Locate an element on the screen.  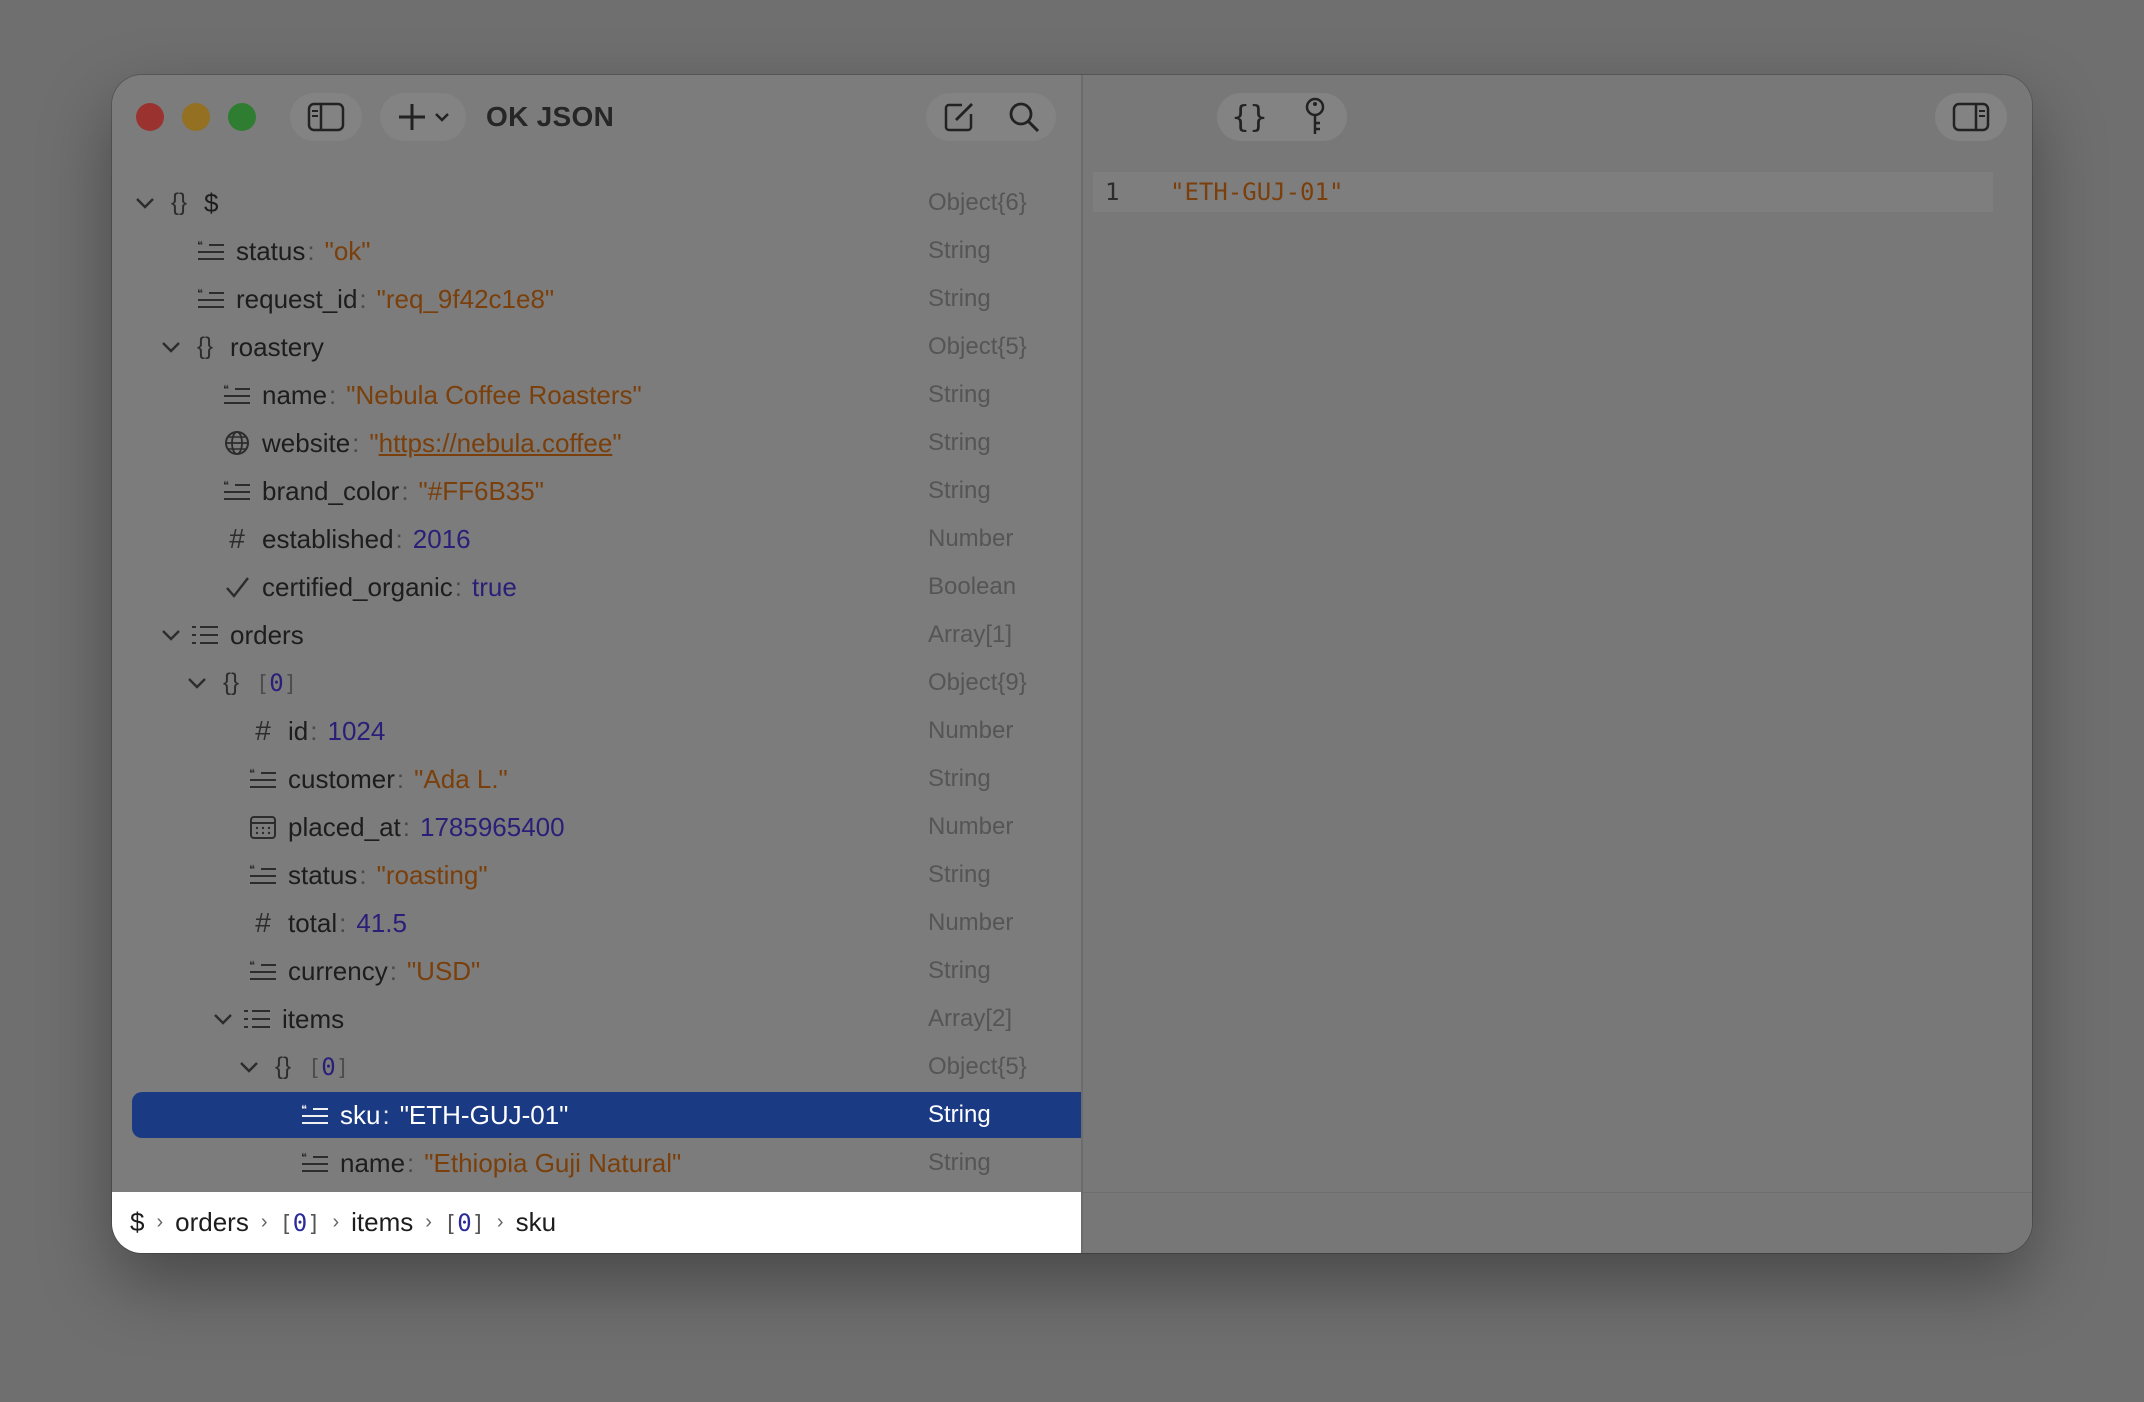
search-button is located at coordinates (1024, 117).